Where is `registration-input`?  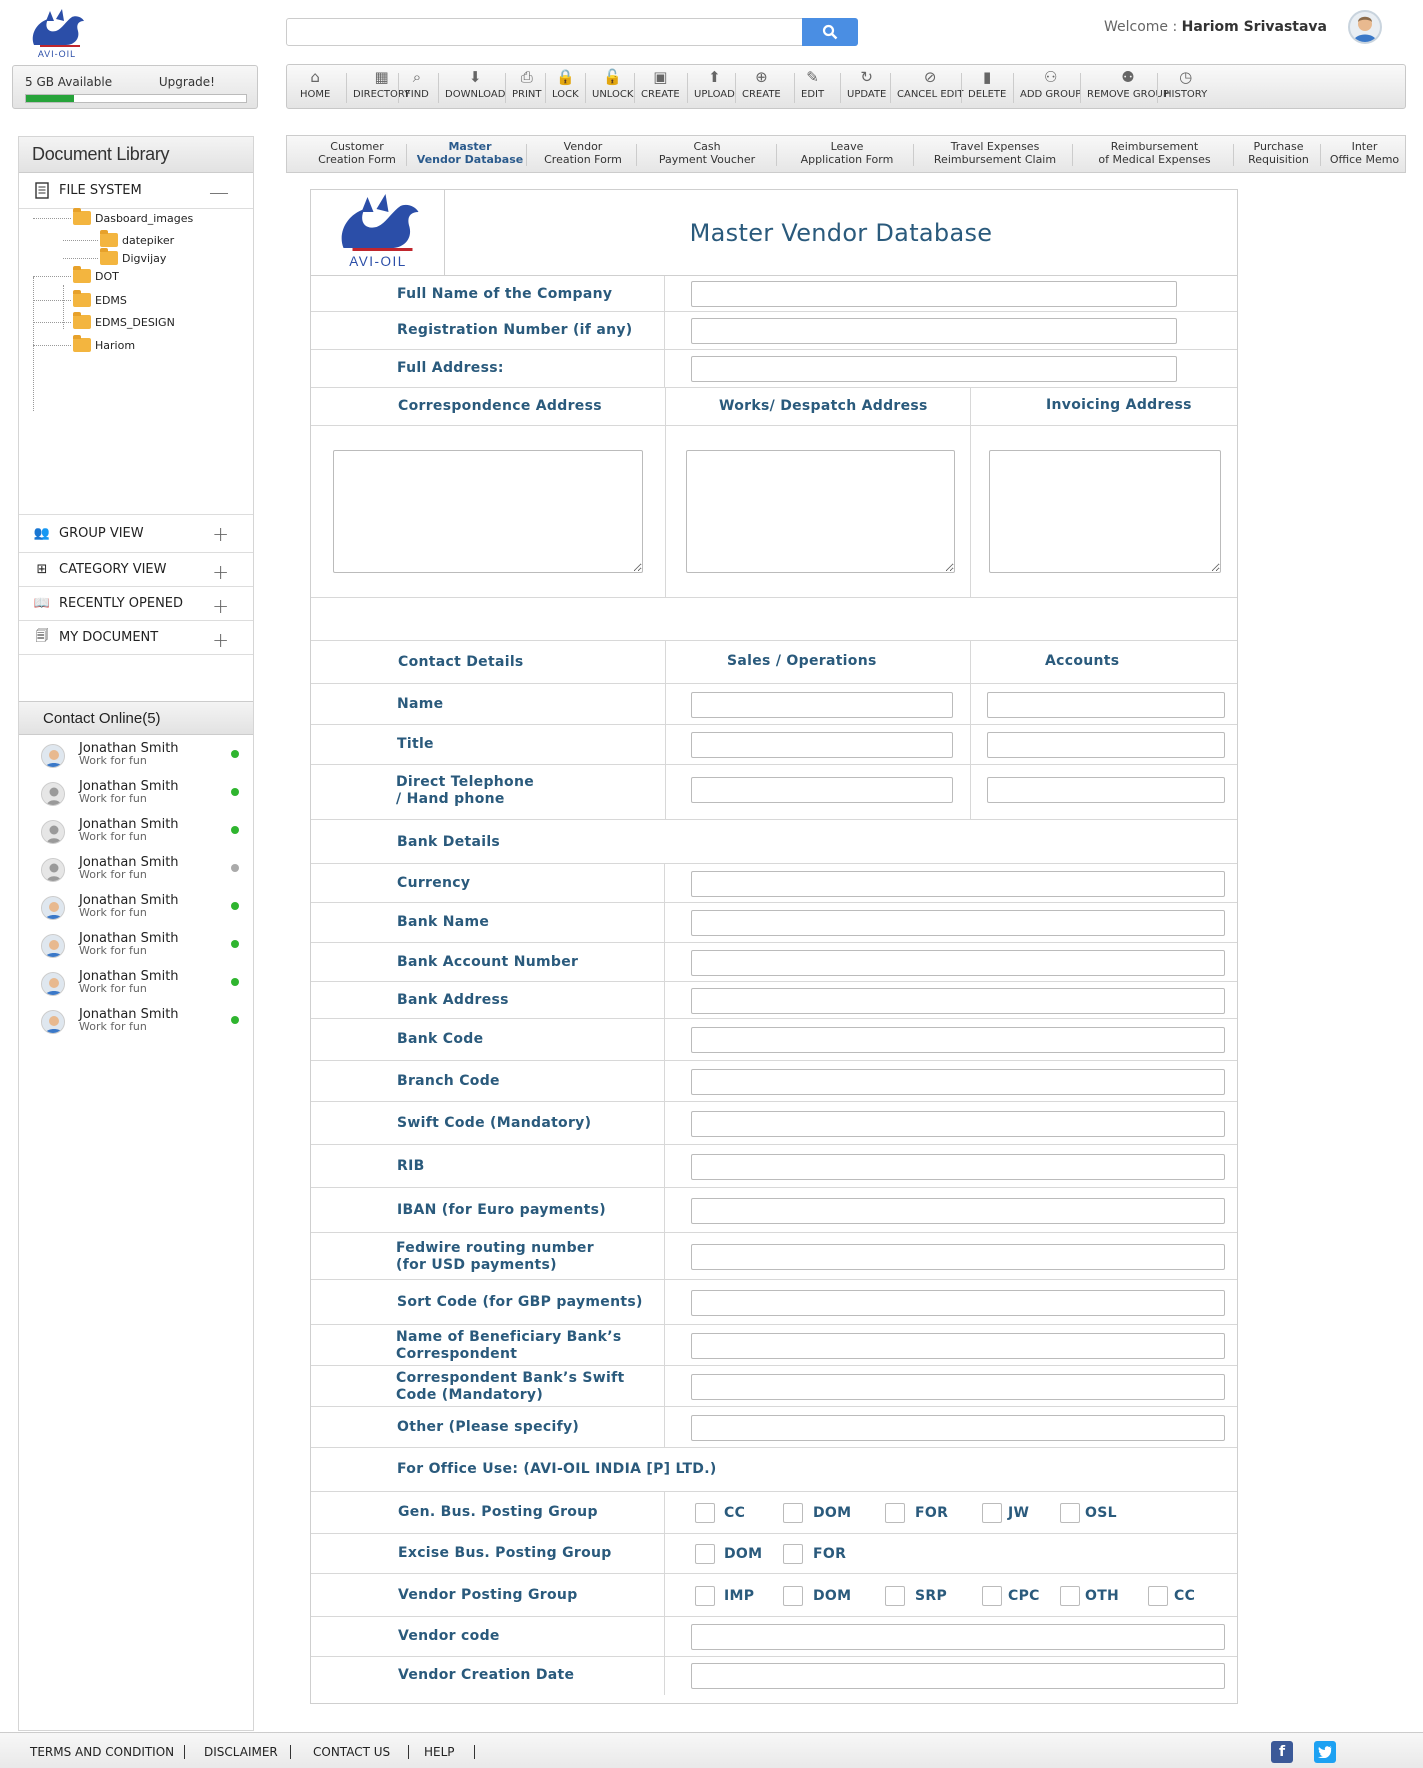 registration-input is located at coordinates (934, 331).